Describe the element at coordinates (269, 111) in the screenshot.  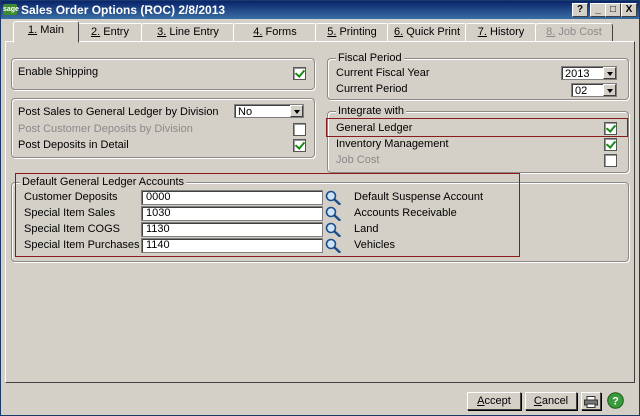
I see `post-sales-gl-by-division-select: No` at that location.